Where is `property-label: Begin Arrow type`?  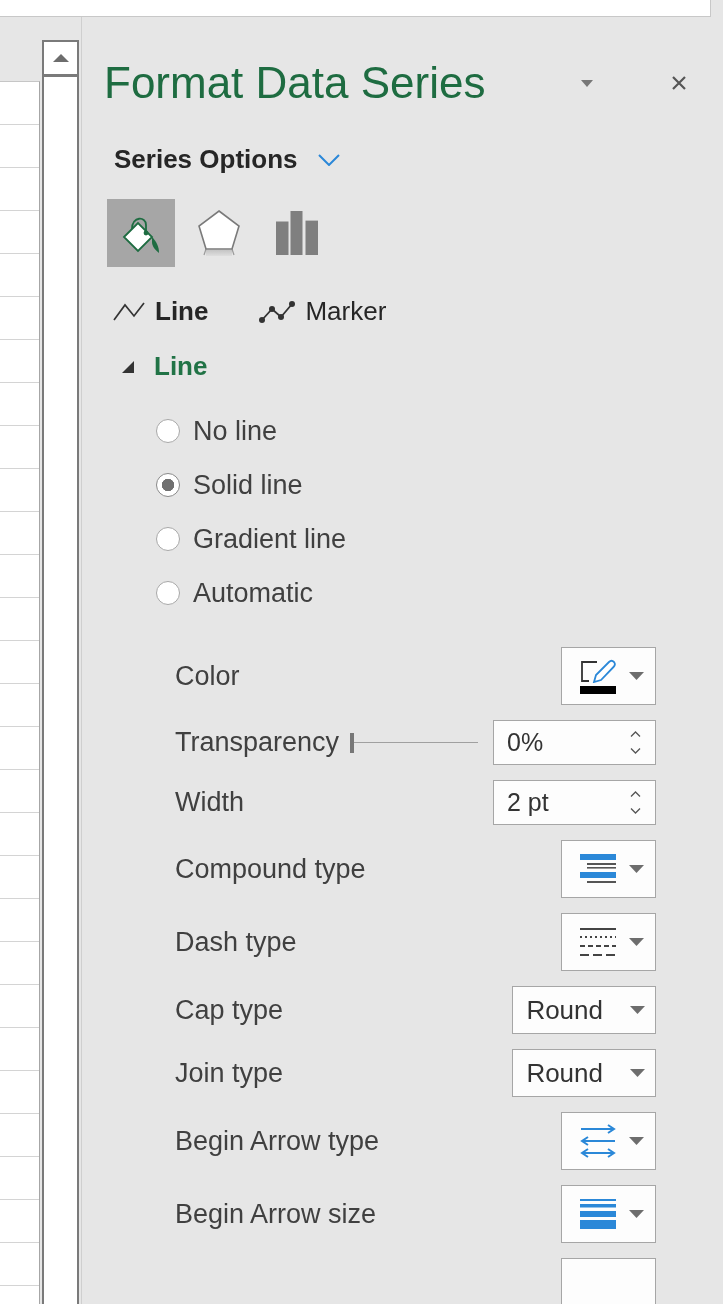 property-label: Begin Arrow type is located at coordinates (277, 1141).